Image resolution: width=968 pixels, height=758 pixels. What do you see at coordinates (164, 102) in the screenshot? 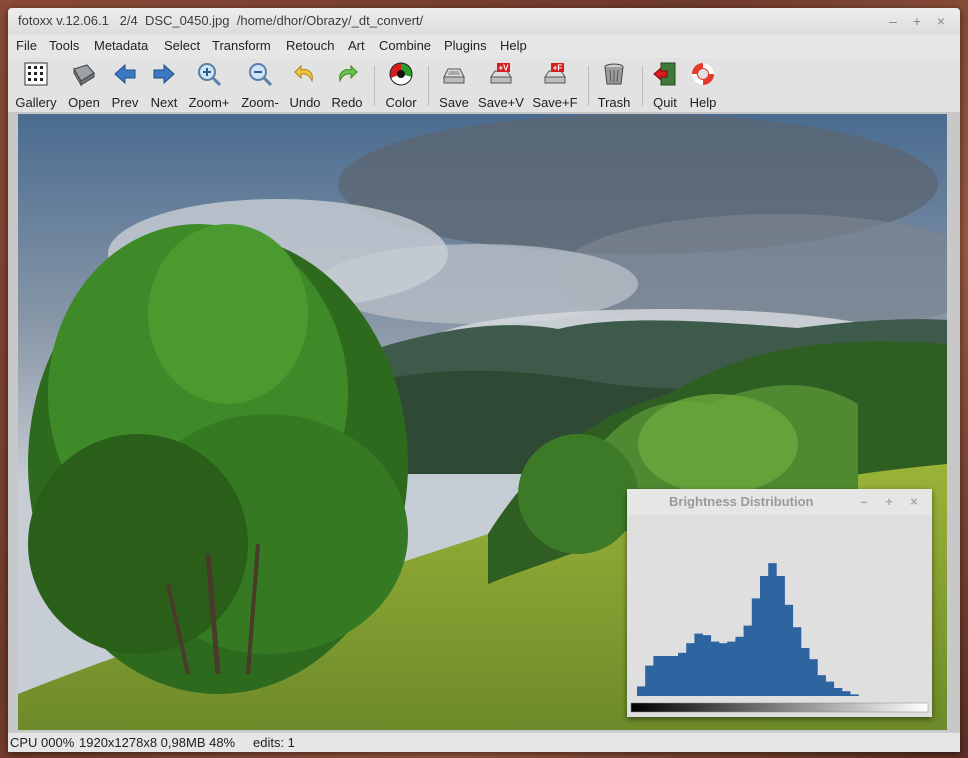
I see `next-label: Next` at bounding box center [164, 102].